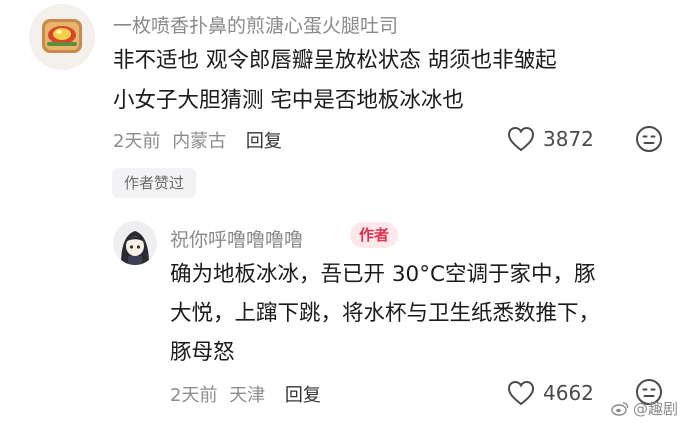  What do you see at coordinates (288, 100) in the screenshot?
I see `comment-line-2: 小女子大胆猜测 宅中是否地板冰冰也` at bounding box center [288, 100].